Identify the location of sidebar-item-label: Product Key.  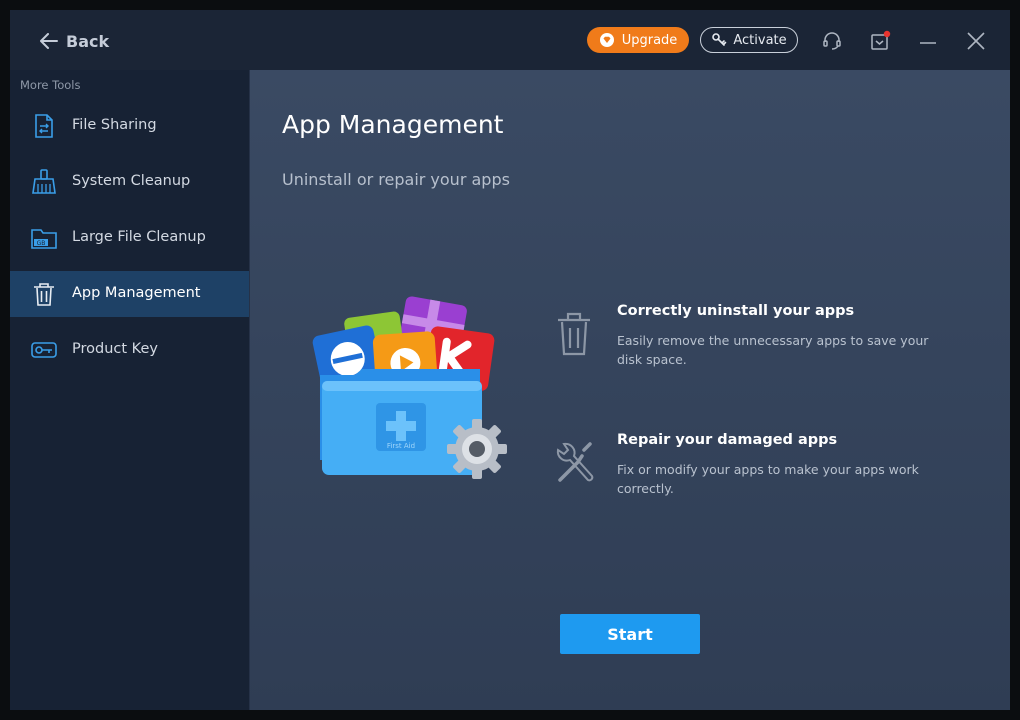
(115, 349).